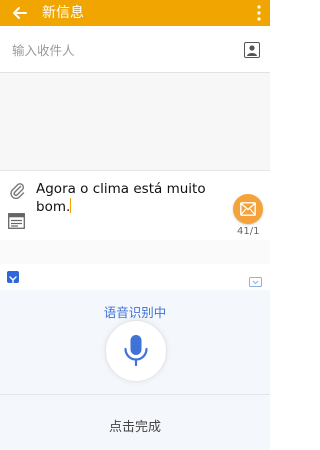  Describe the element at coordinates (16, 221) in the screenshot. I see `template-icon` at that location.